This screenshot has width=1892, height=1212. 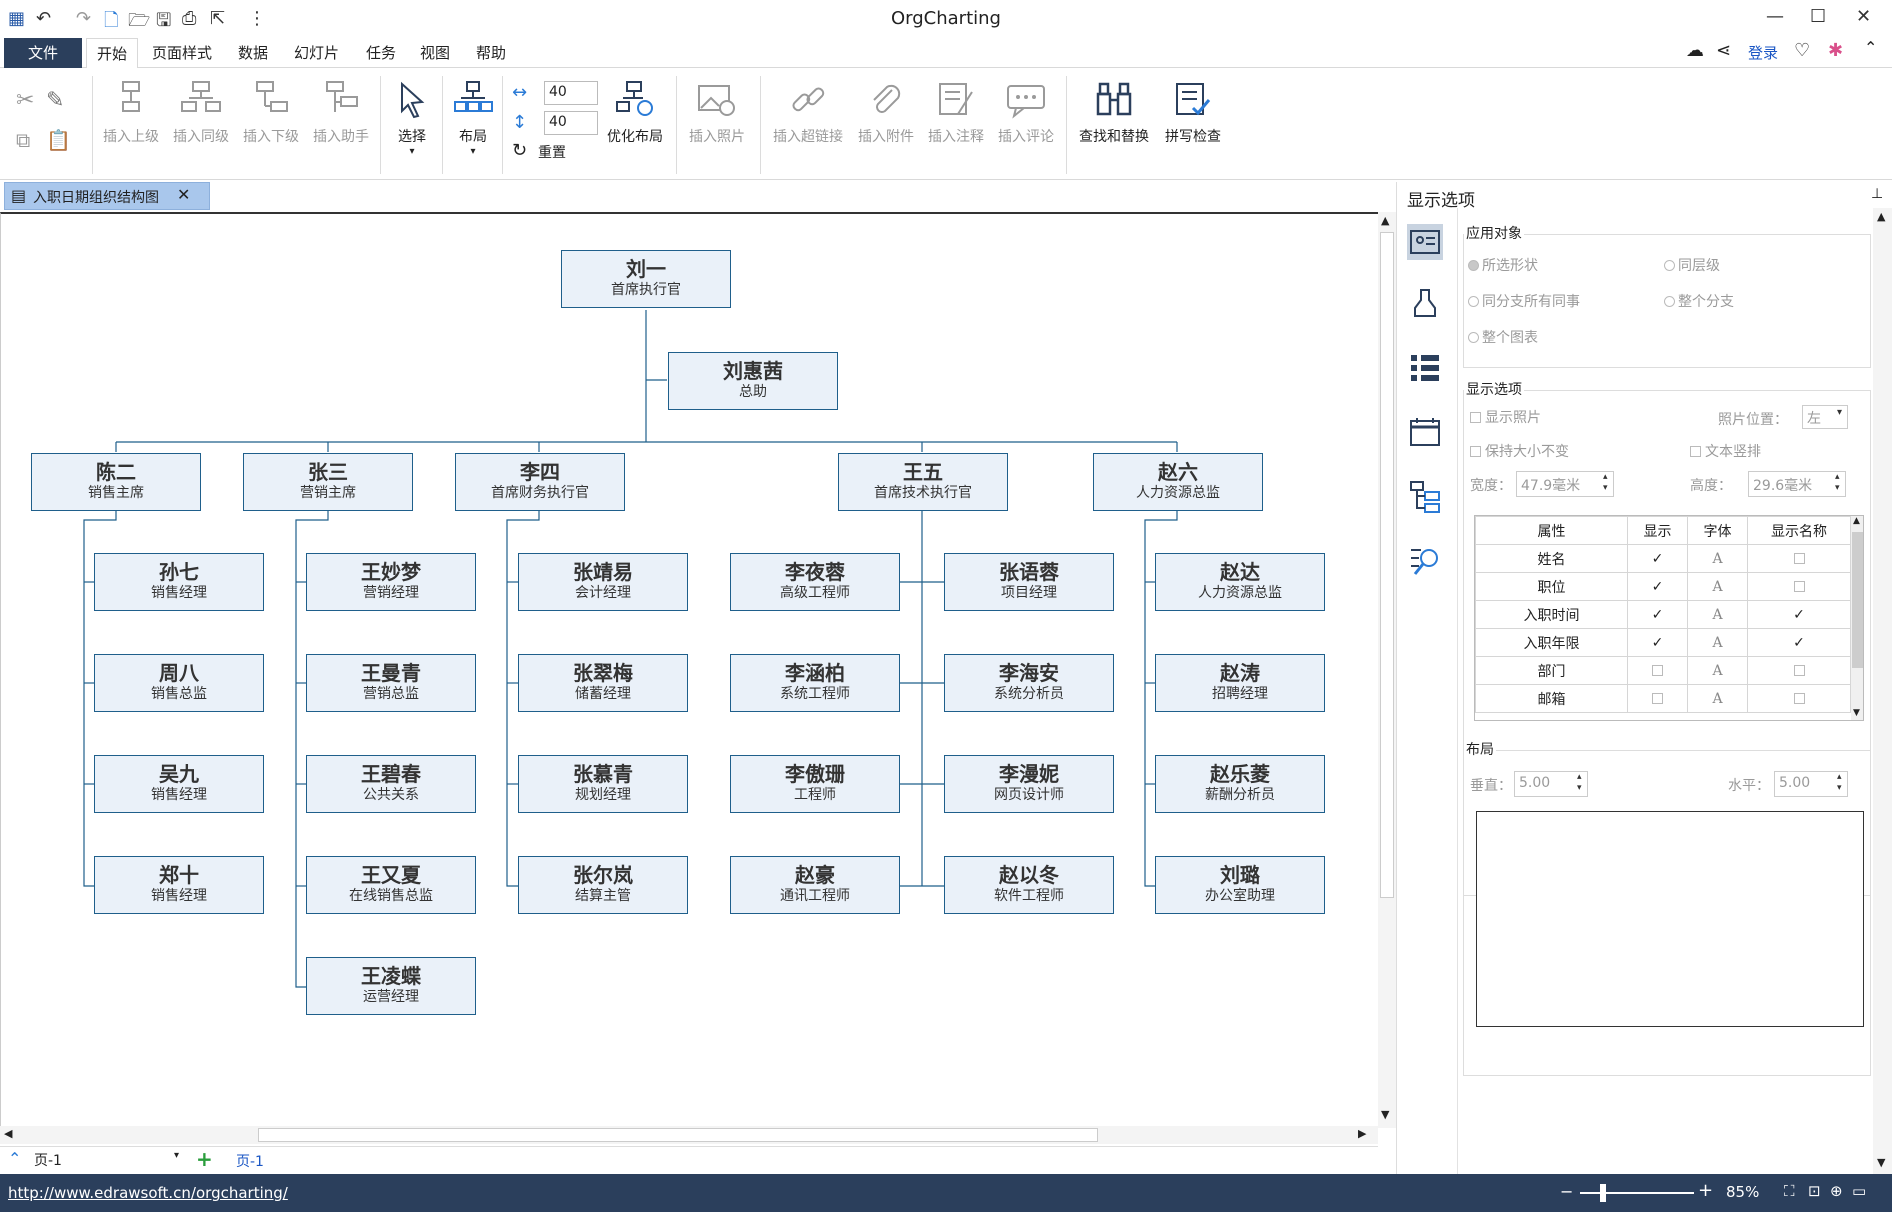 What do you see at coordinates (183, 194) in the screenshot?
I see `close-tab-icon: ✕` at bounding box center [183, 194].